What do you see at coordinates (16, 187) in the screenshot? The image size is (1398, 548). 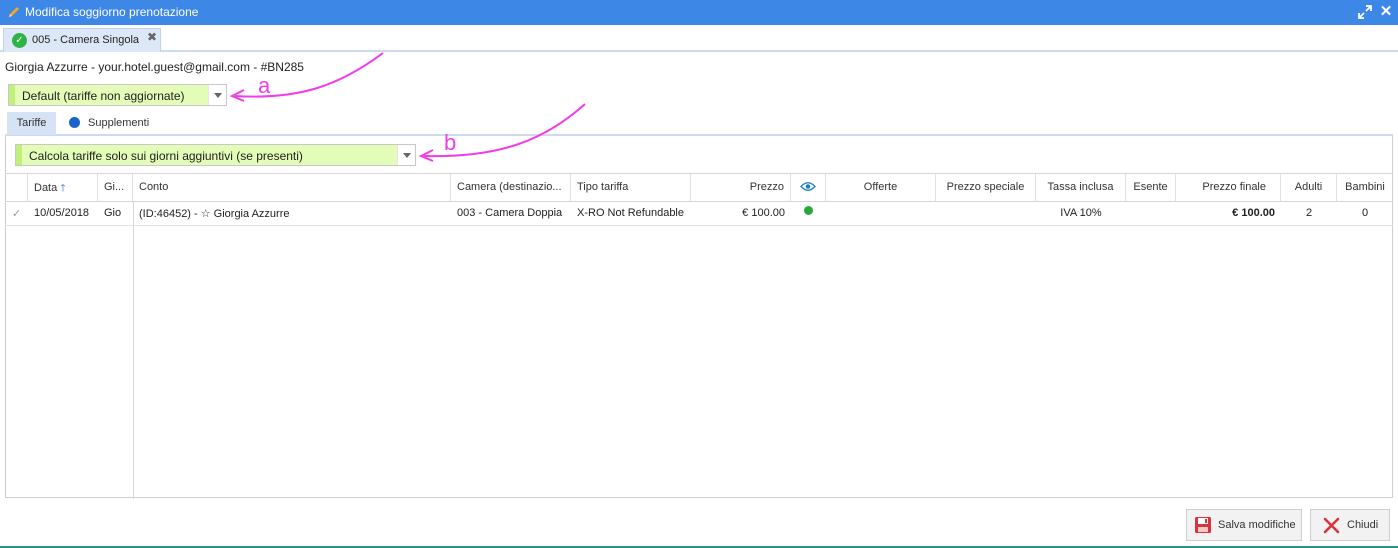 I see `header-check` at bounding box center [16, 187].